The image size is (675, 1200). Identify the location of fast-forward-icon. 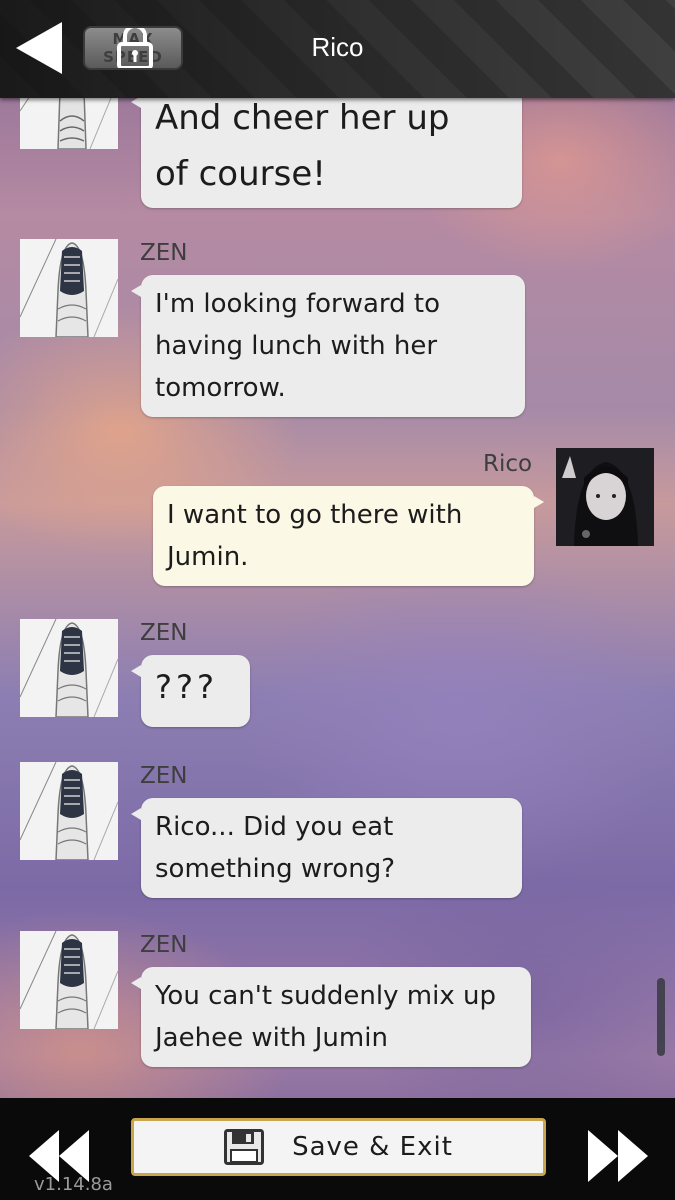
(618, 1156).